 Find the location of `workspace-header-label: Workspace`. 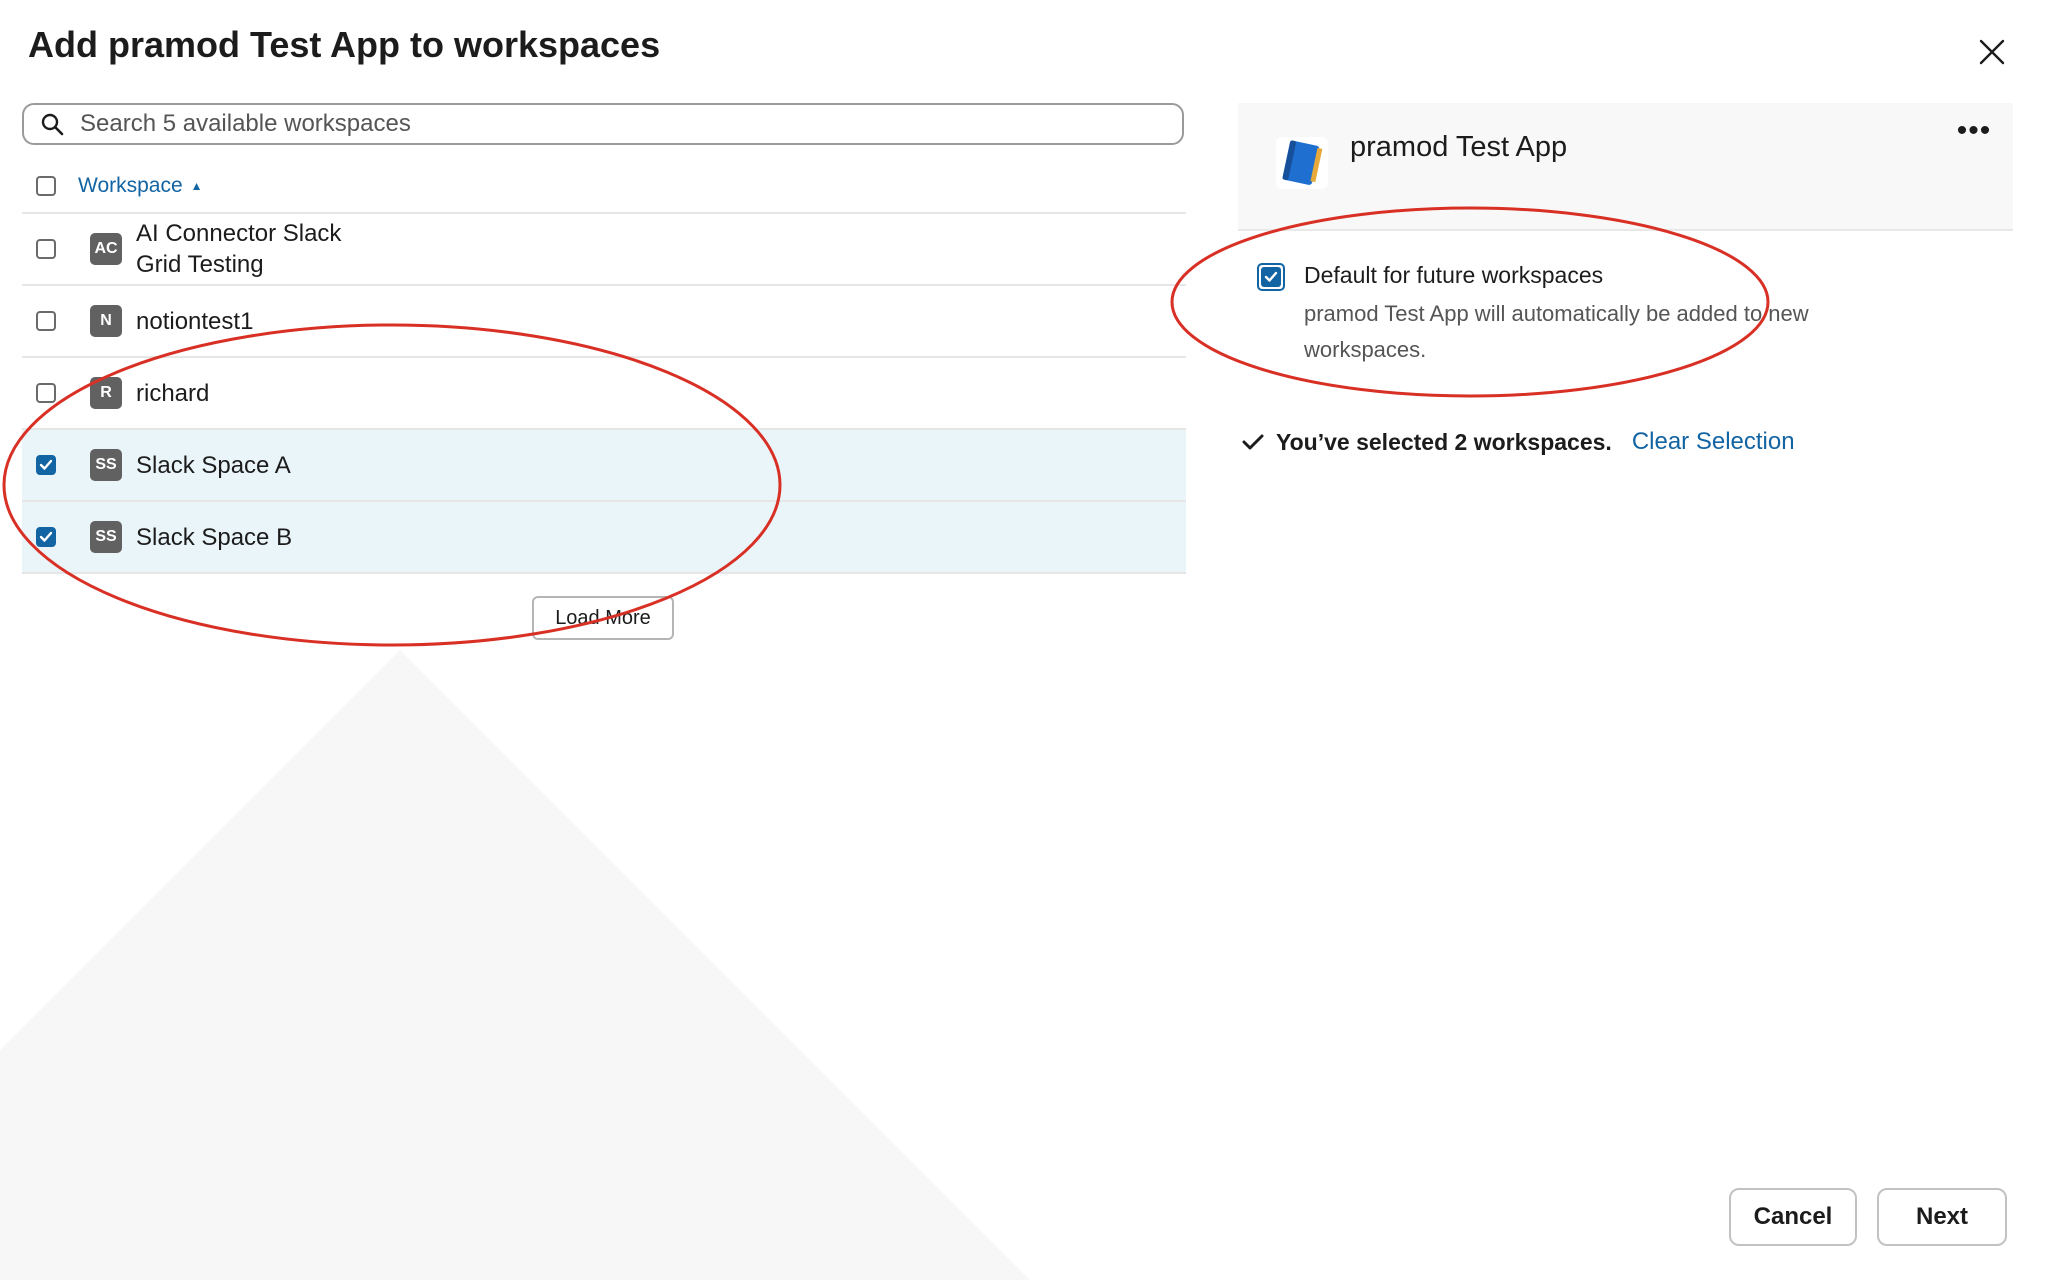

workspace-header-label: Workspace is located at coordinates (130, 185).